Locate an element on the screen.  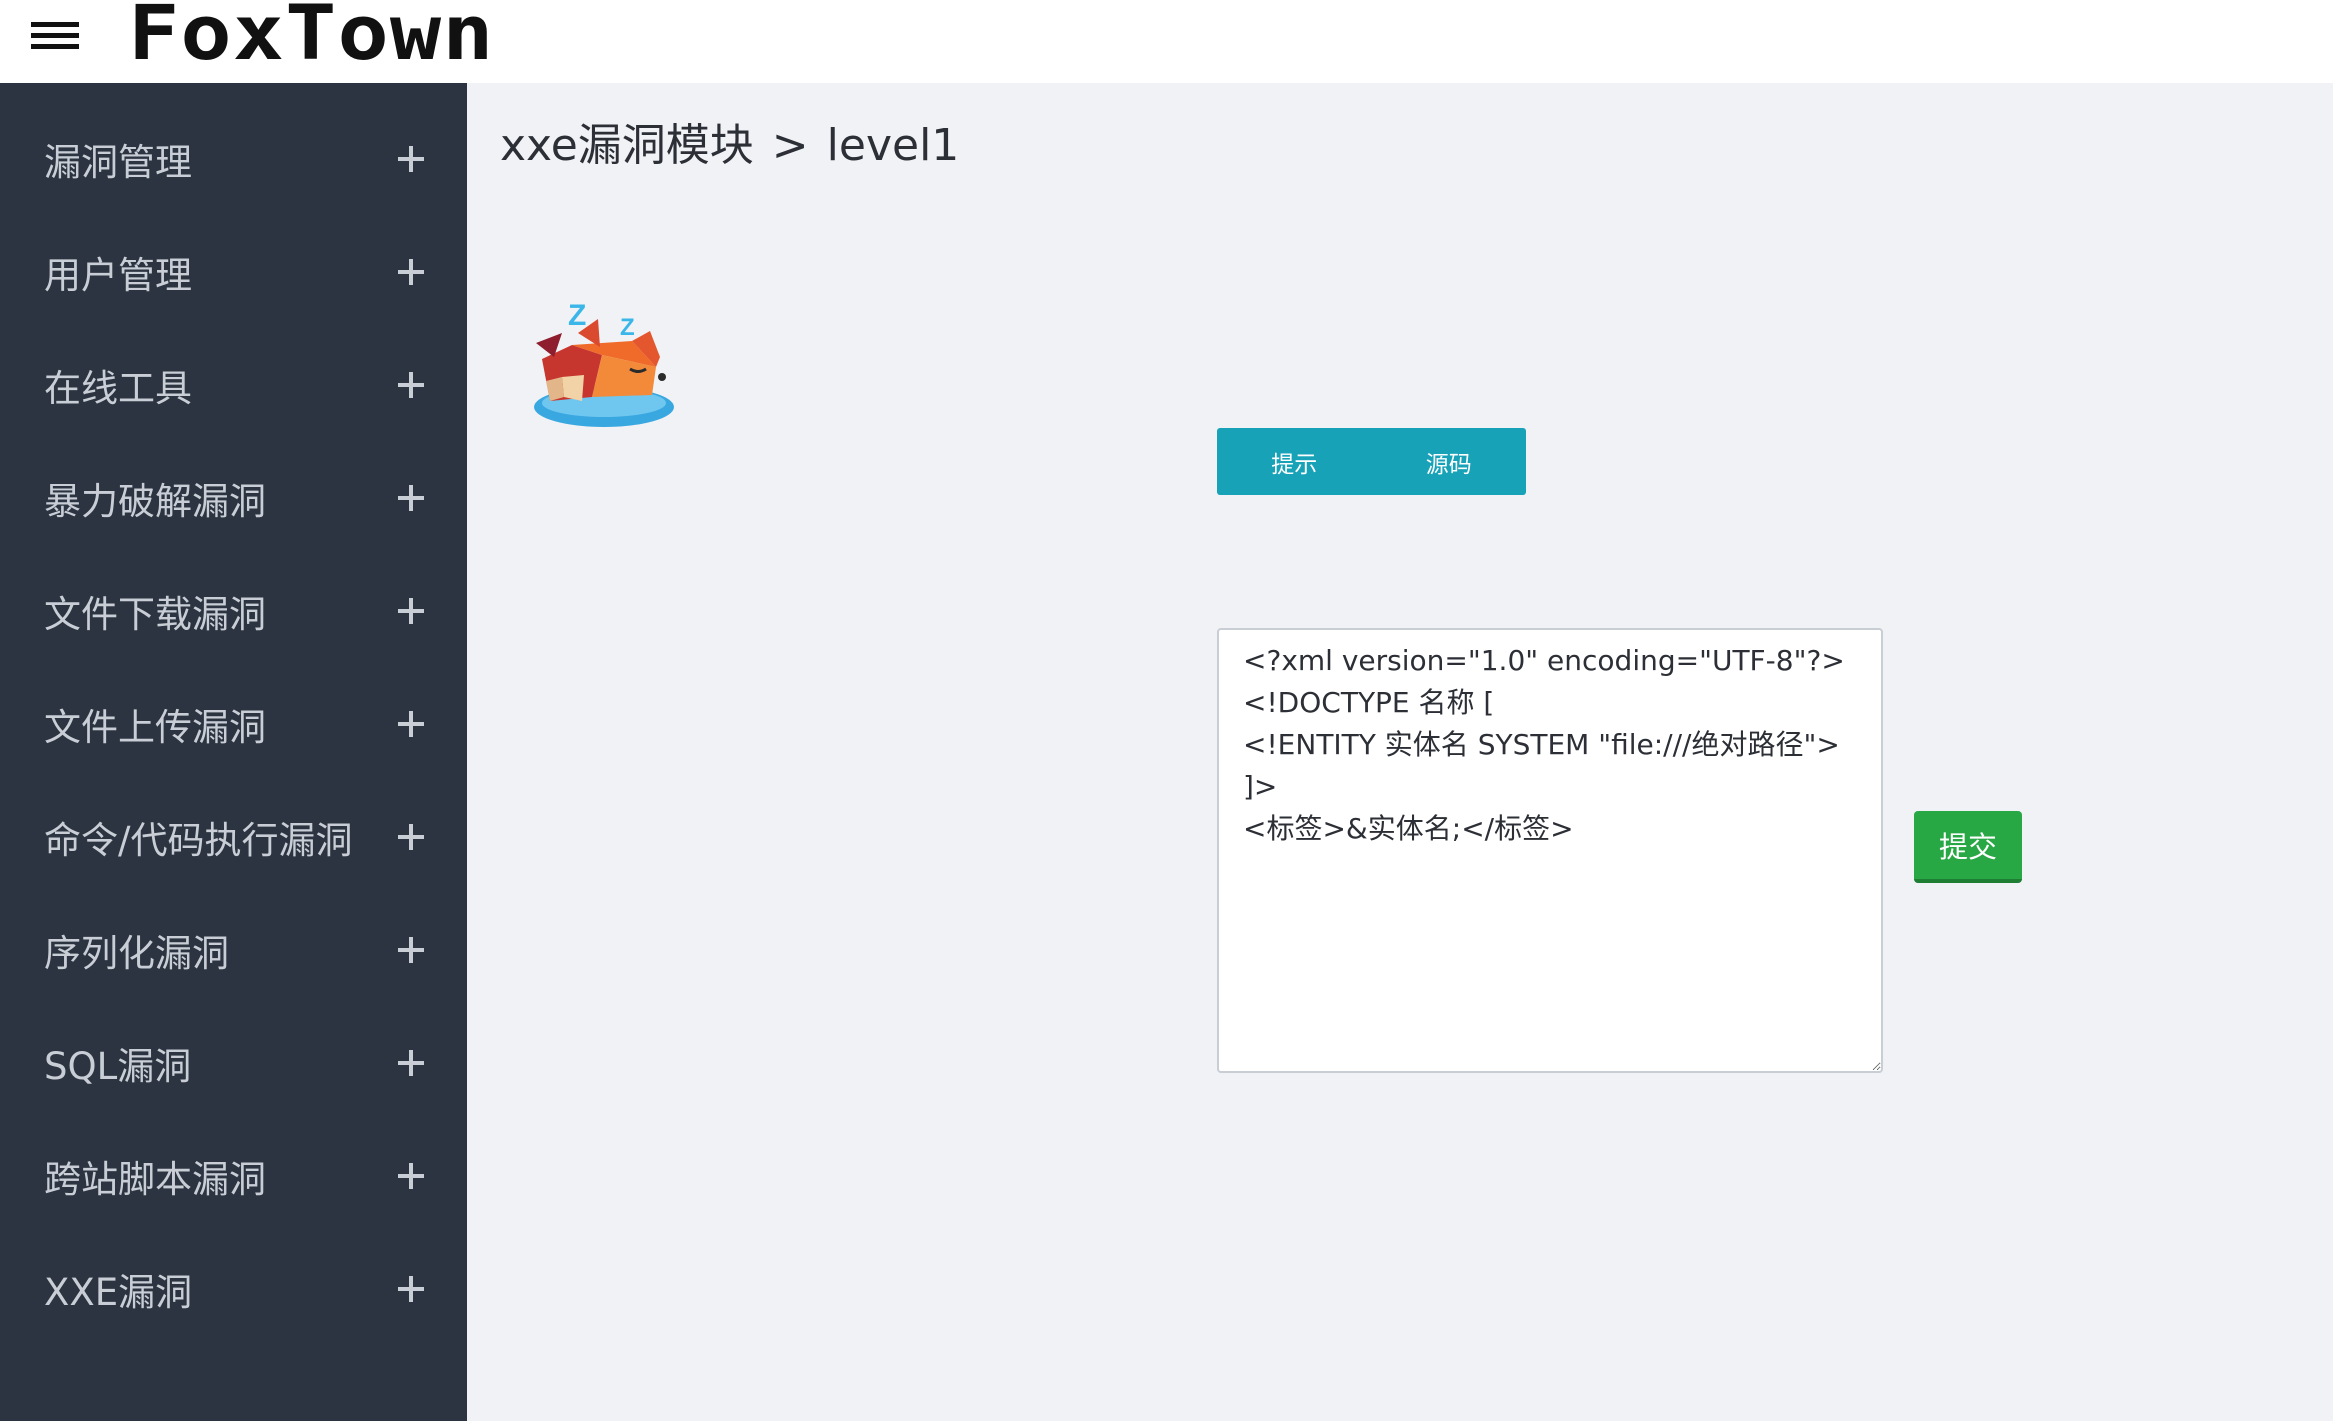
hint-button: 提示 is located at coordinates (1294, 461).